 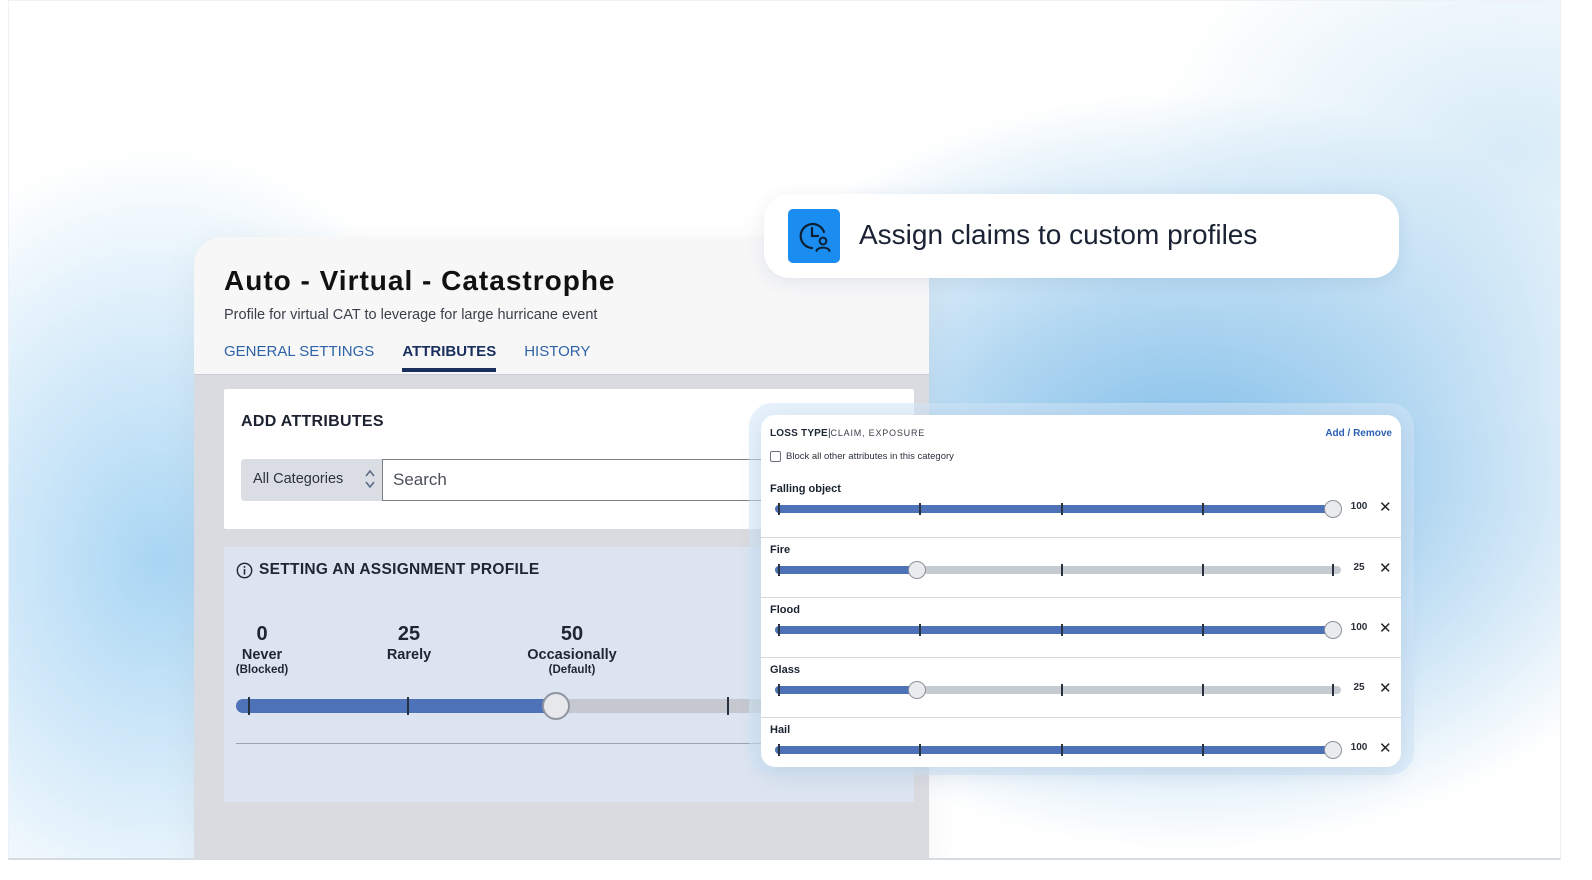 I want to click on tab-general-settings: GENERAL SETTINGS, so click(x=299, y=357).